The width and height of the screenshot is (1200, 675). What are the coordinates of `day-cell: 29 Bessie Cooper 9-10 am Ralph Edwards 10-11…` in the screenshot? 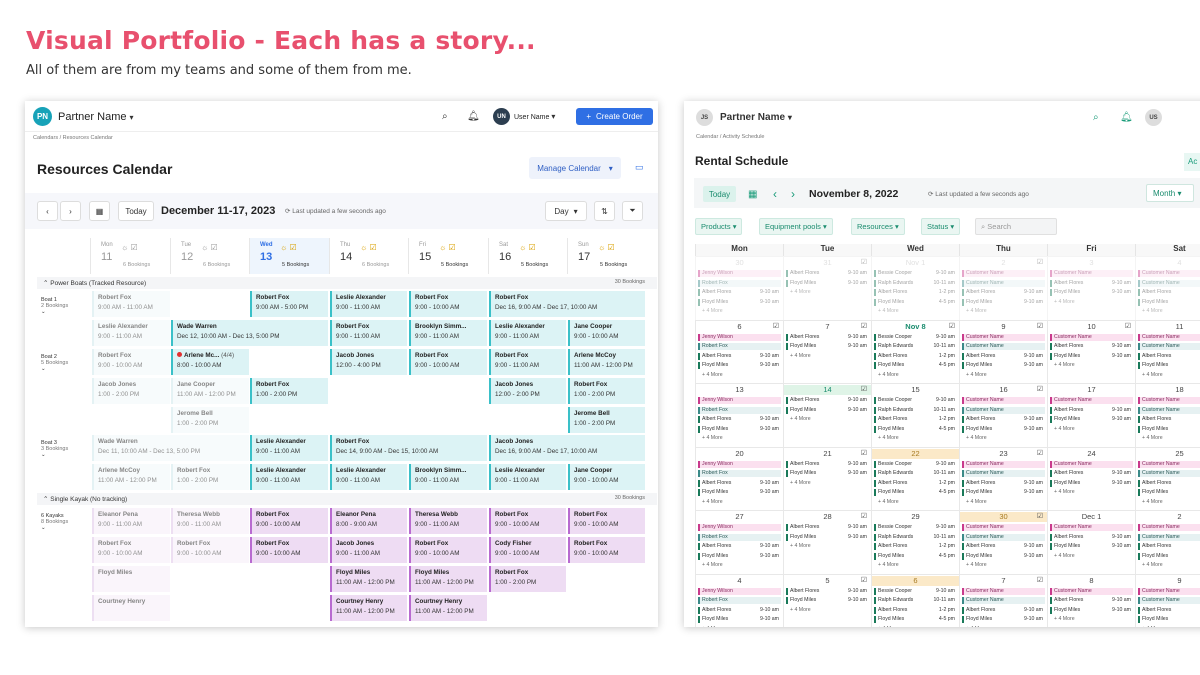 It's located at (915, 542).